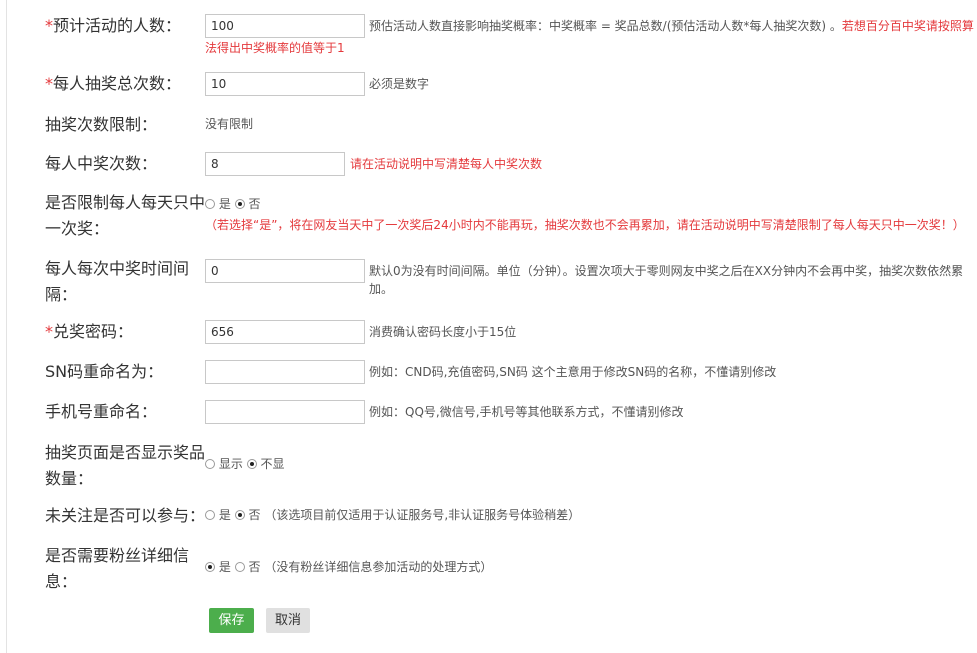 The height and width of the screenshot is (653, 977). Describe the element at coordinates (907, 26) in the screenshot. I see `participants-warning: 若想百分百中奖请按照算` at that location.